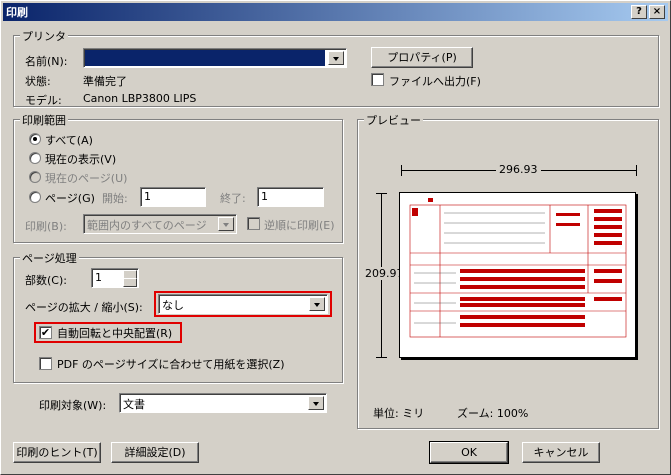  I want to click on print-subset-select: 範囲内のすべてのページ, so click(160, 224).